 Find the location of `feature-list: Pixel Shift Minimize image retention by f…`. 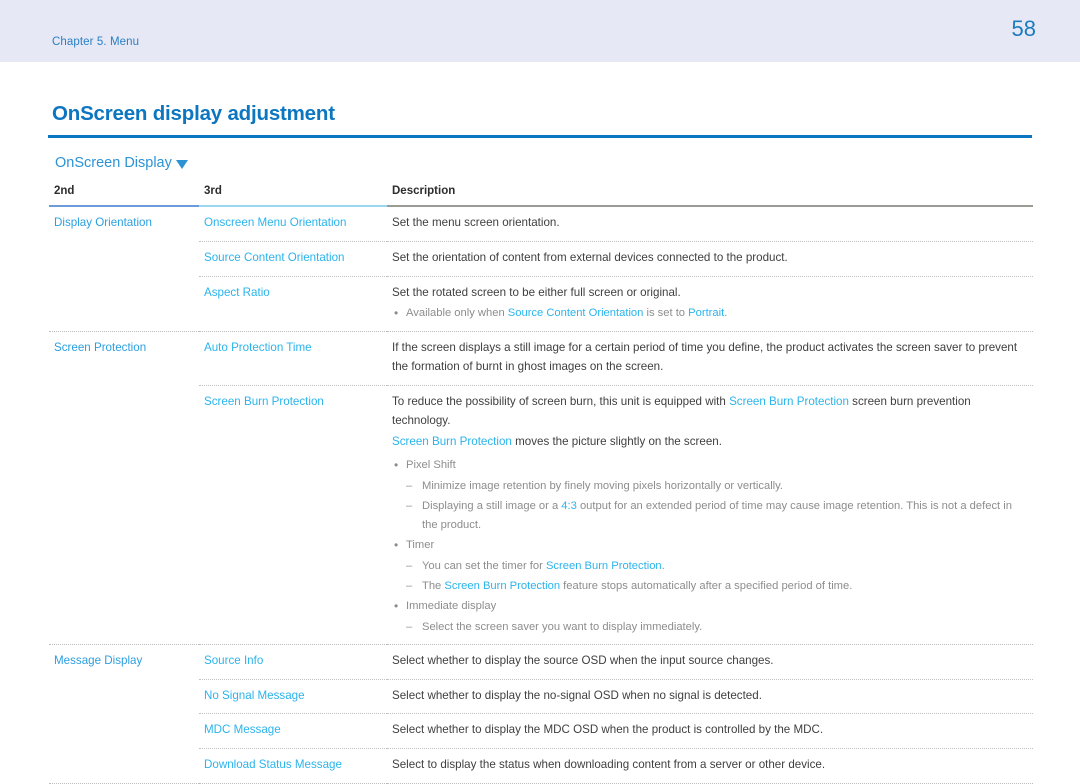

feature-list: Pixel Shift Minimize image retention by f… is located at coordinates (707, 546).